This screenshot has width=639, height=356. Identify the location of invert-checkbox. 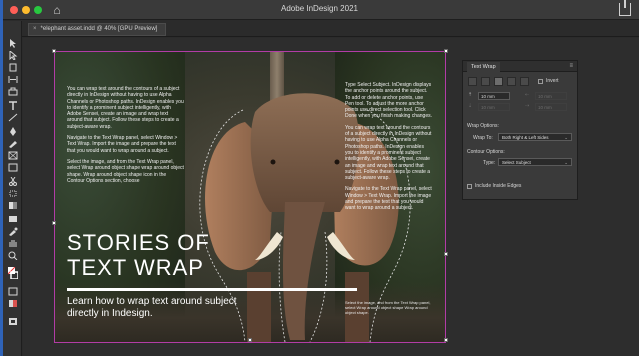
(540, 81).